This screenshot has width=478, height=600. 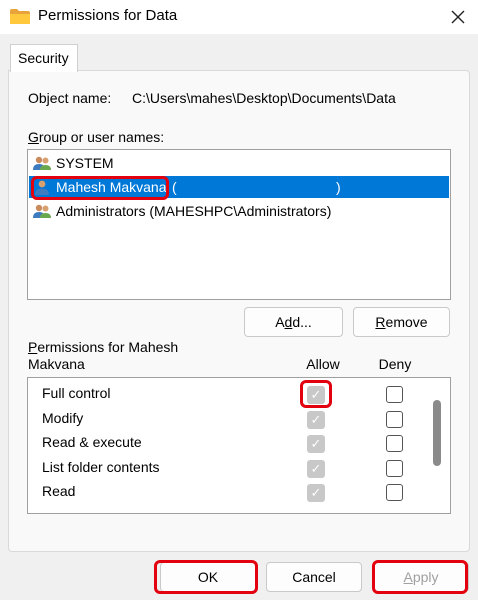 I want to click on scrollbar-thumb, so click(x=437, y=433).